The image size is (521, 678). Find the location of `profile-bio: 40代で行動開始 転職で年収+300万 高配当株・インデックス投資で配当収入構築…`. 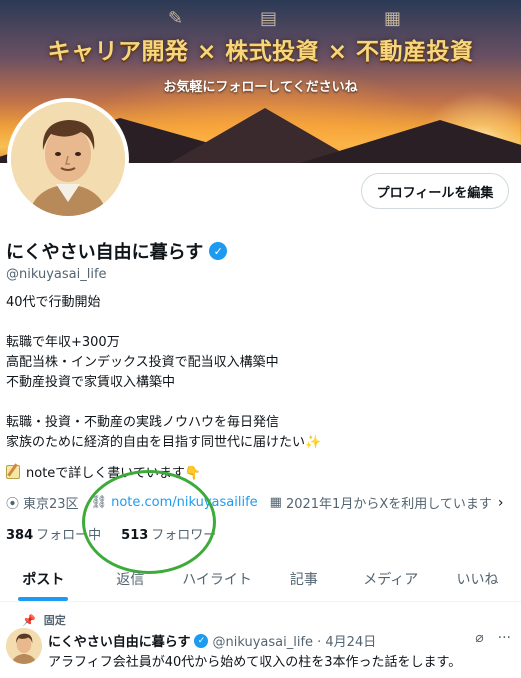

profile-bio: 40代で行動開始 転職で年収+300万 高配当株・インデックス投資で配当収入構築… is located at coordinates (164, 372).